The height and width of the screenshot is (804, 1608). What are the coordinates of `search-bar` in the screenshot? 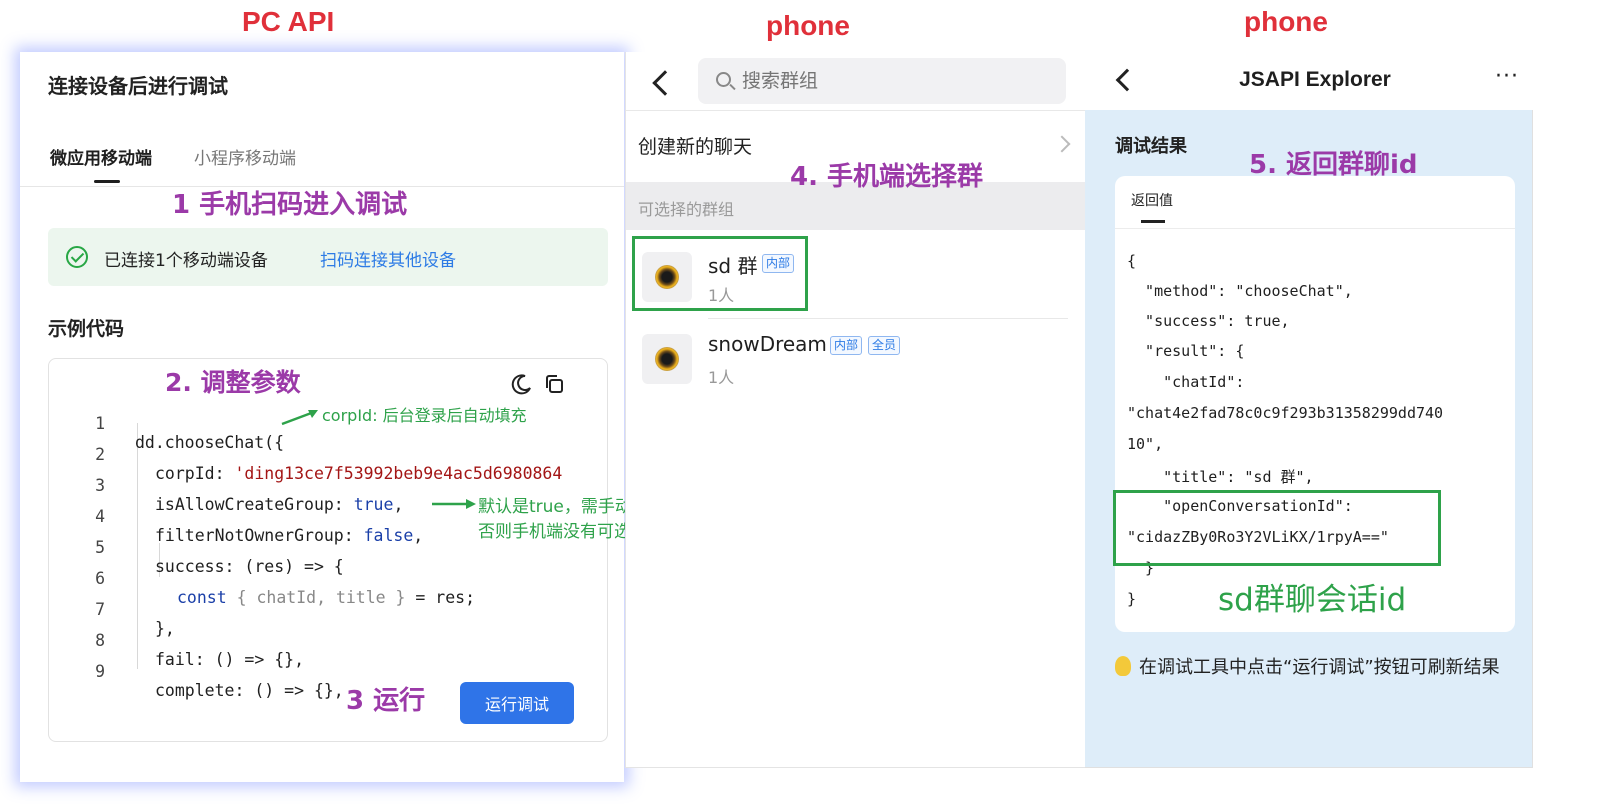 It's located at (882, 81).